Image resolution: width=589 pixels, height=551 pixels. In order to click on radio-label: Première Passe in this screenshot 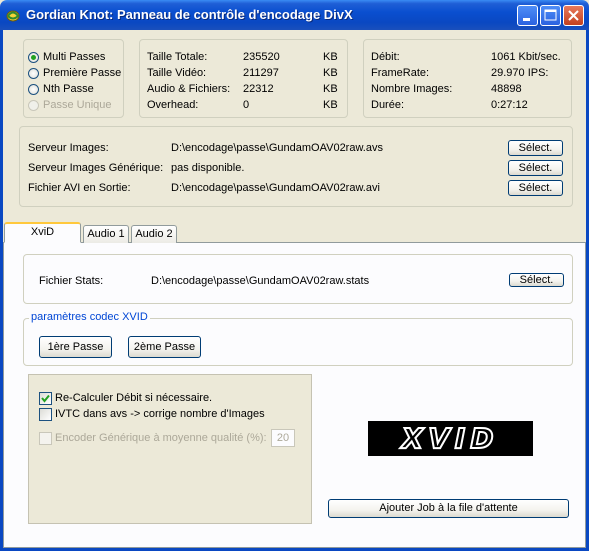, I will do `click(82, 73)`.